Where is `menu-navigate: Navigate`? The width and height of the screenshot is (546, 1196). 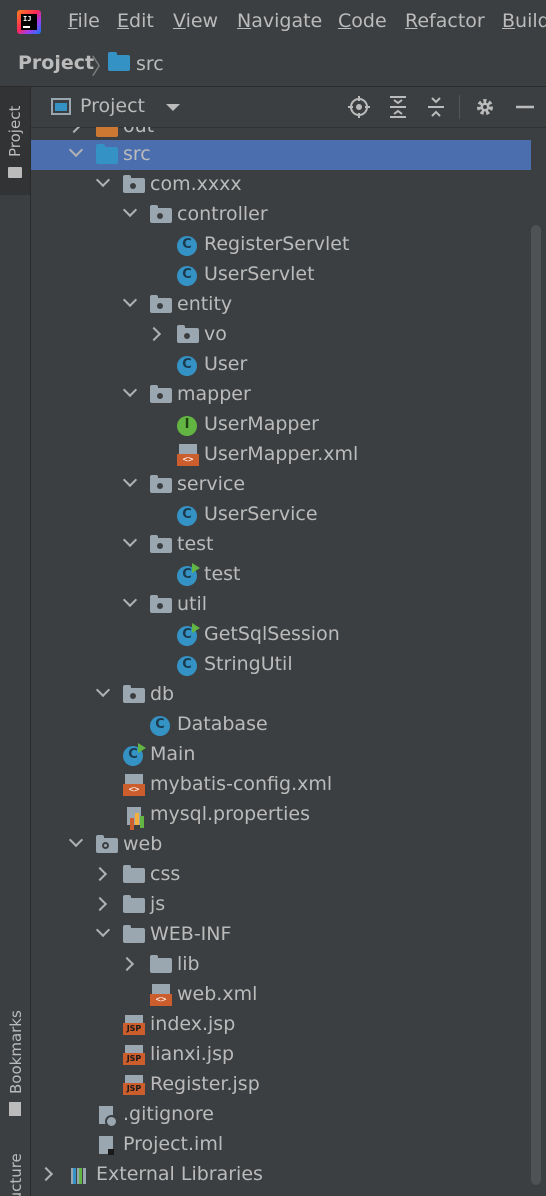
menu-navigate: Navigate is located at coordinates (279, 21).